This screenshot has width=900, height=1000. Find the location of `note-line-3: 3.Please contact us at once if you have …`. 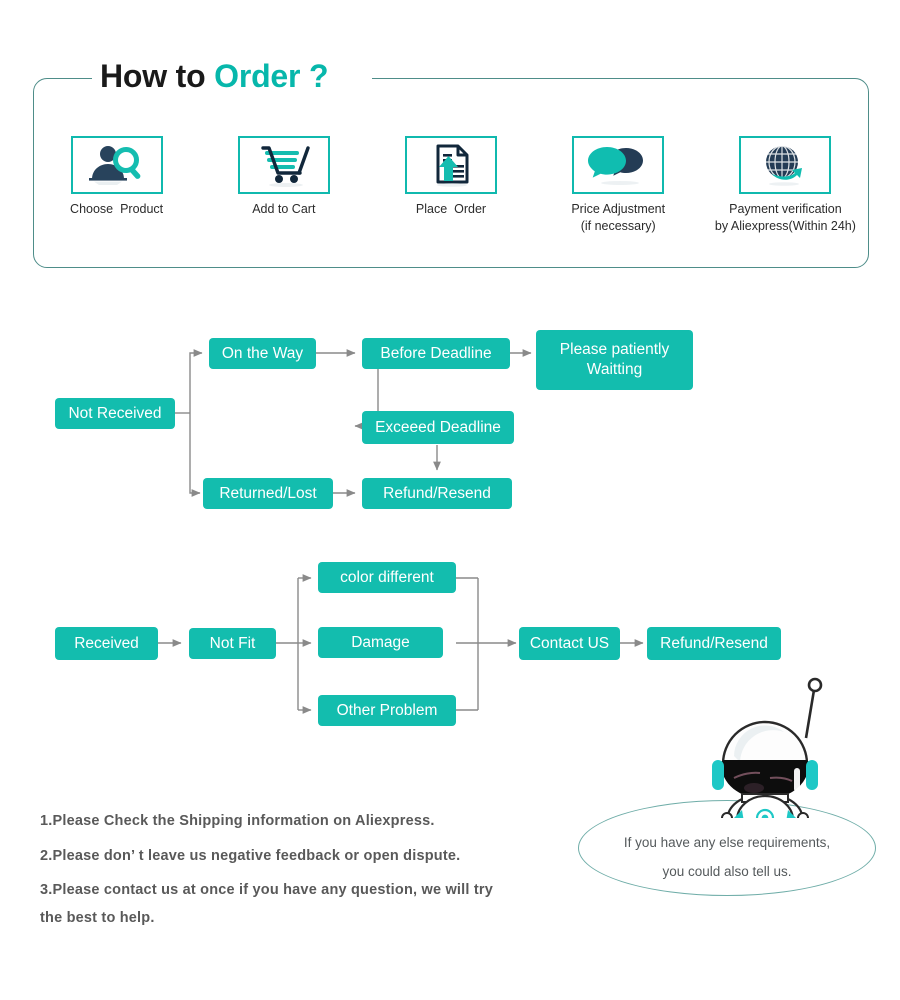

note-line-3: 3.Please contact us at once if you have … is located at coordinates (266, 890).